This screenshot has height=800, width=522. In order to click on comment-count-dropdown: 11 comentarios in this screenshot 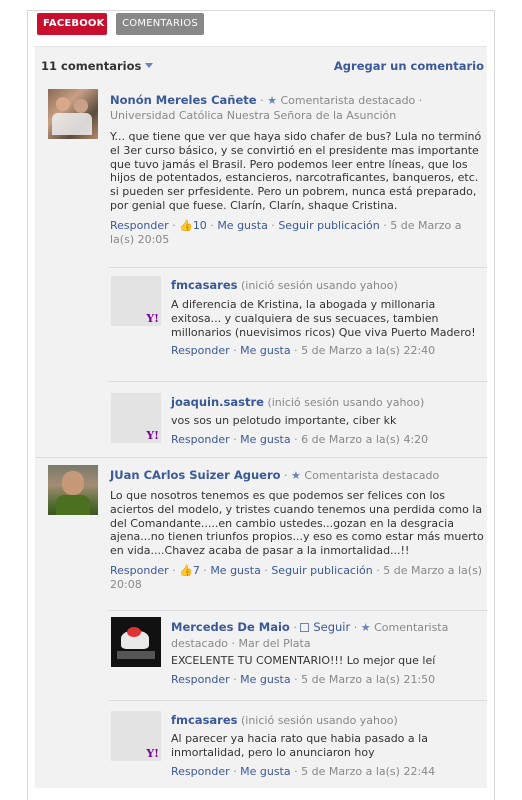, I will do `click(97, 66)`.